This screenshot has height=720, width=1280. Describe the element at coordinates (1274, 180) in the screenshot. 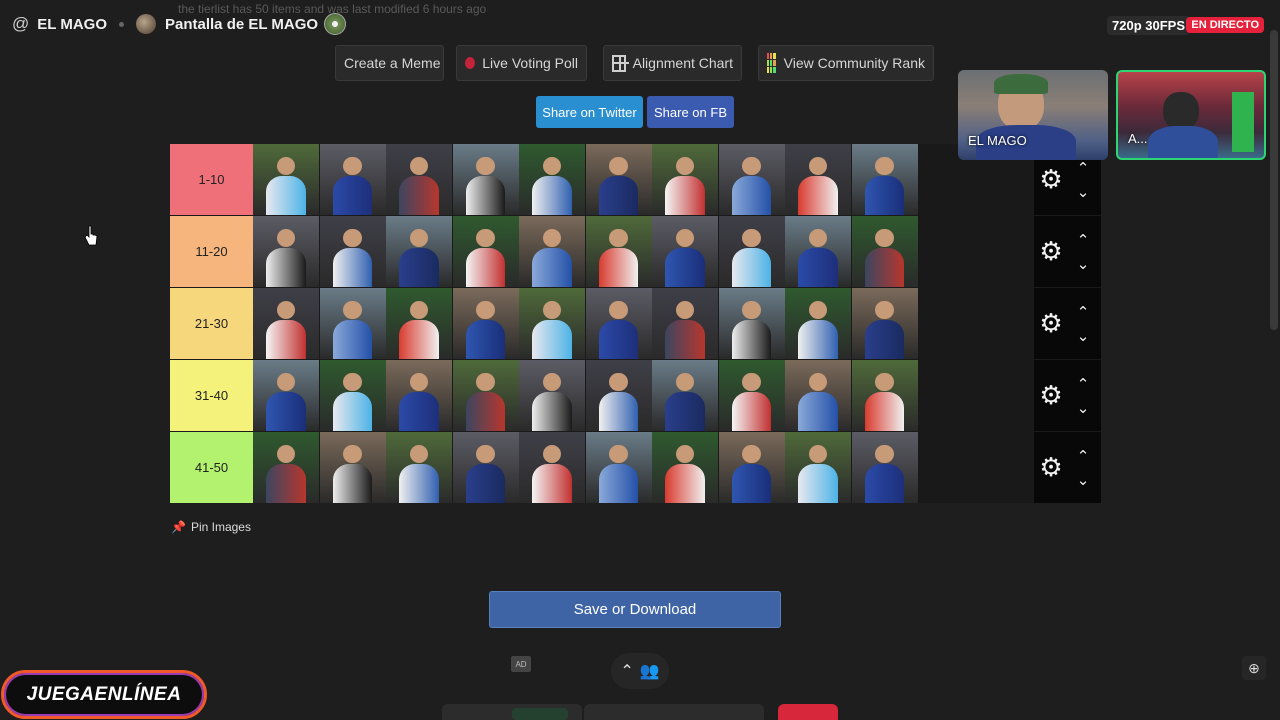

I see `page-scrollbar` at that location.